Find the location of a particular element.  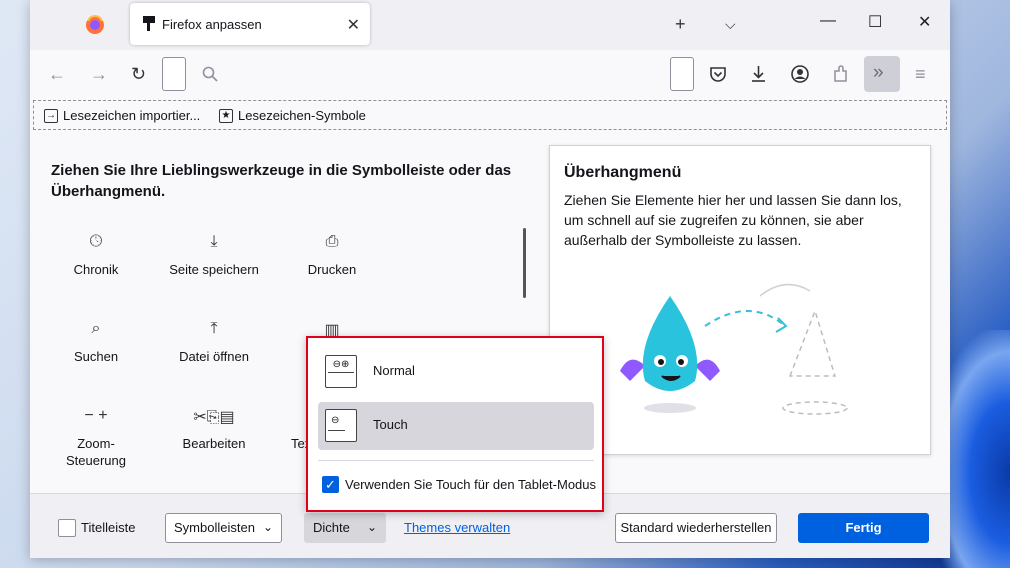

done-button: Fertig is located at coordinates (863, 528).